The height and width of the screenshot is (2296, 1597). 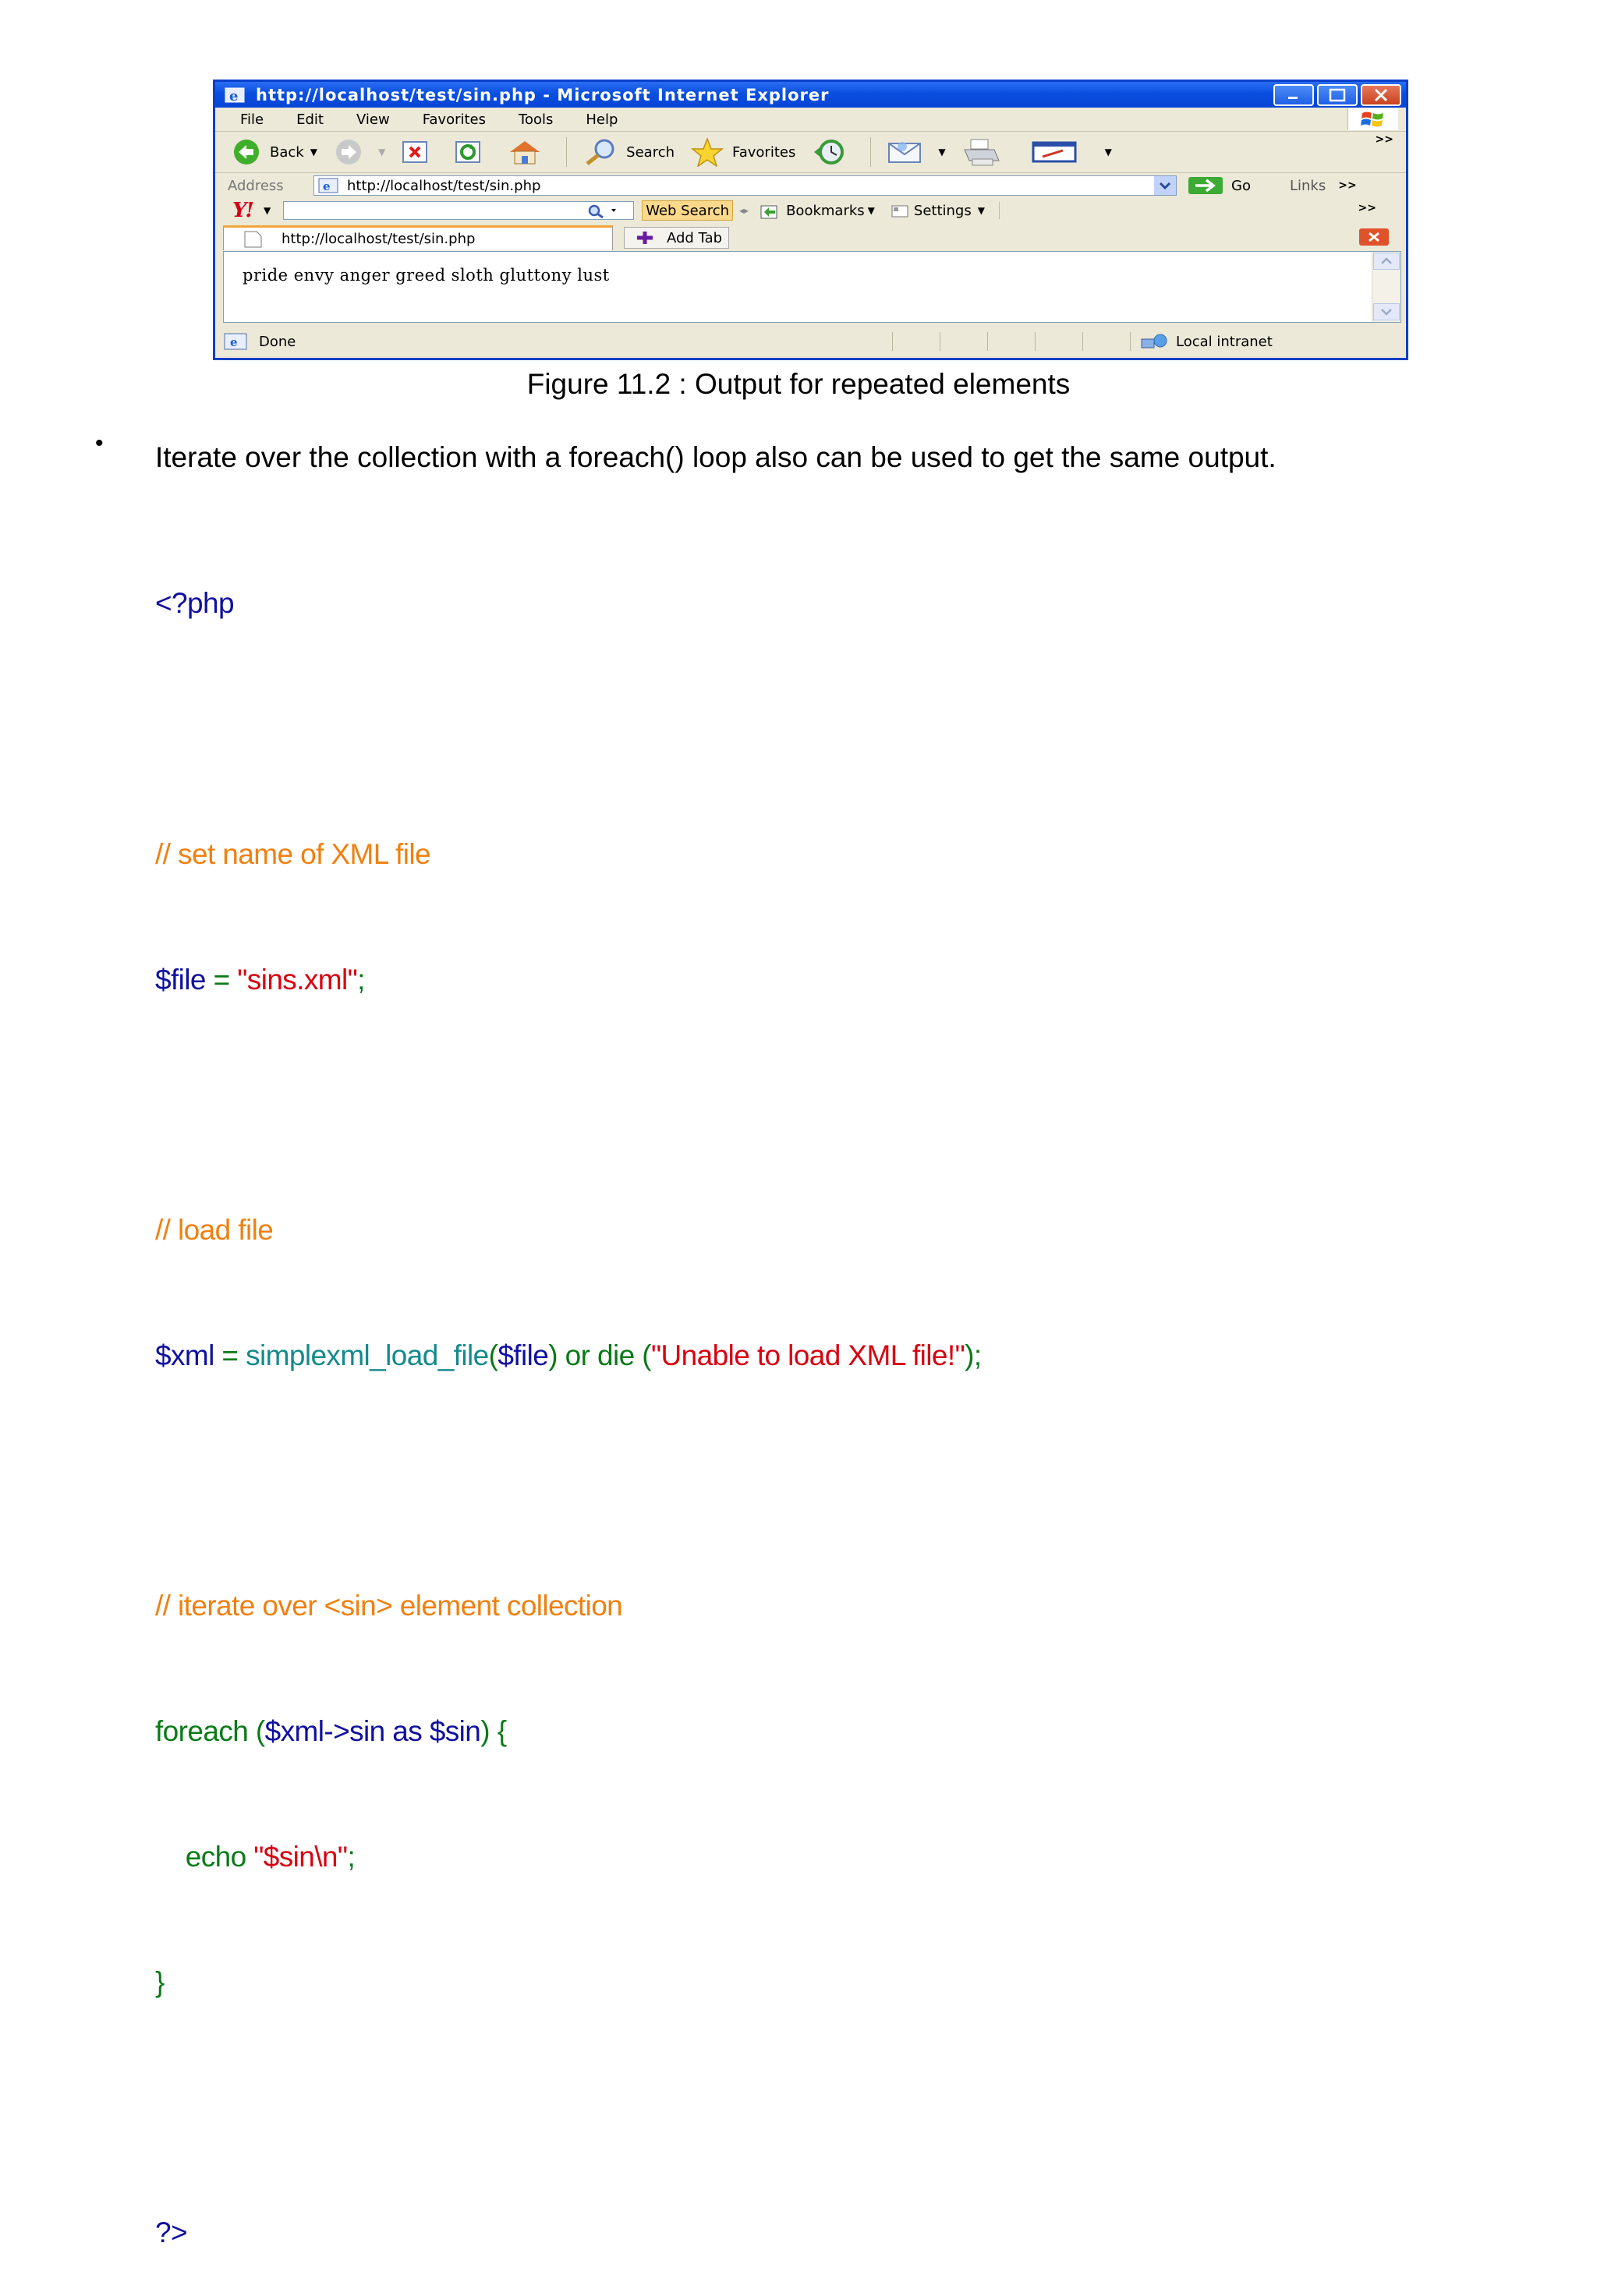 I want to click on scroll-up-button, so click(x=1386, y=261).